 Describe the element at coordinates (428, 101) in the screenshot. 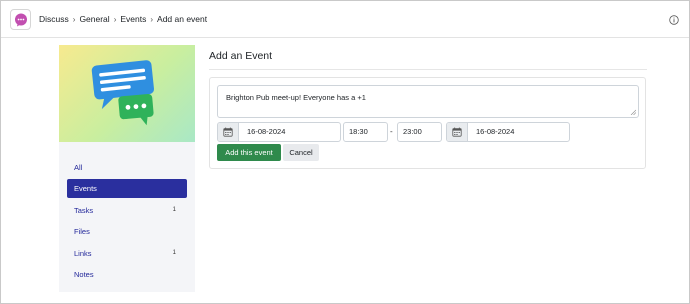

I see `event-description-textarea: Brighton Pub meet-up! Everyone has a +1` at that location.